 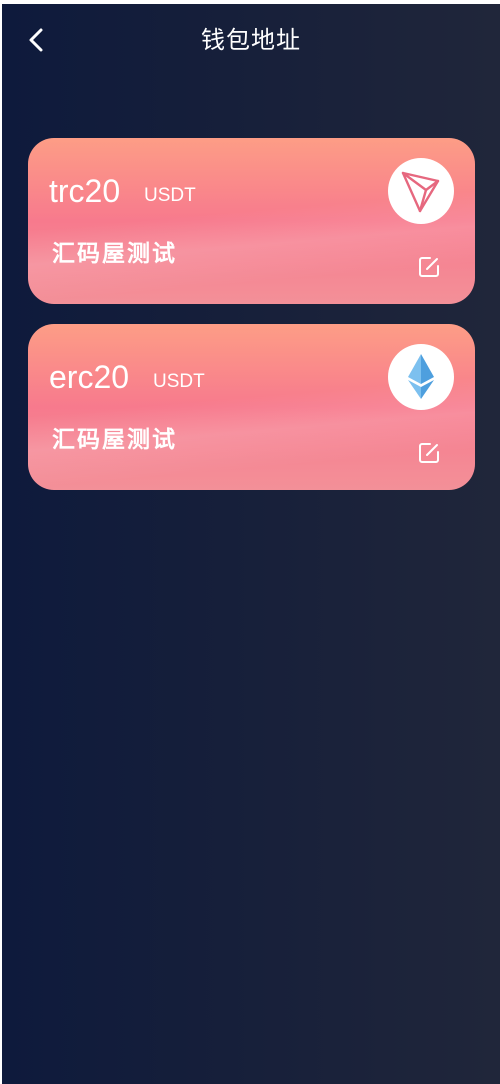 What do you see at coordinates (89, 377) in the screenshot?
I see `chain-name: erc20` at bounding box center [89, 377].